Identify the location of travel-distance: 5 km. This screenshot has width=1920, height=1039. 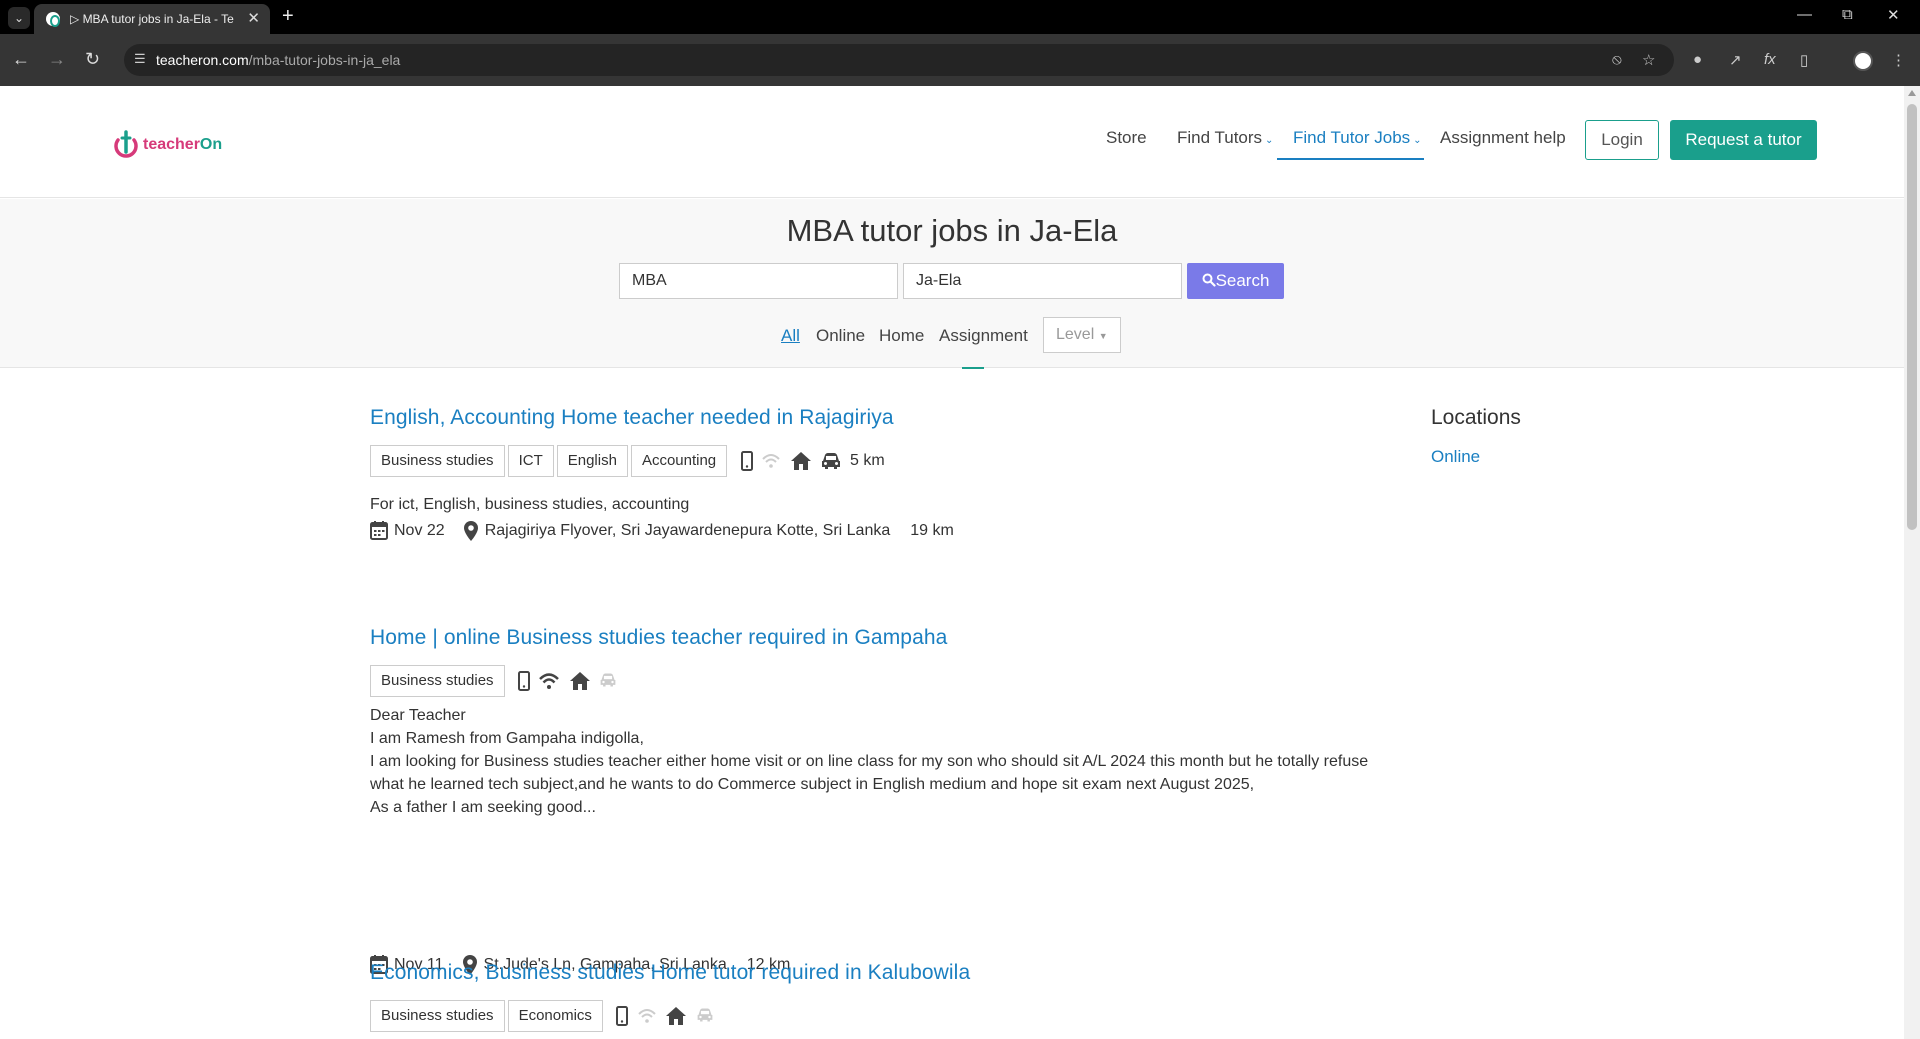
(867, 460).